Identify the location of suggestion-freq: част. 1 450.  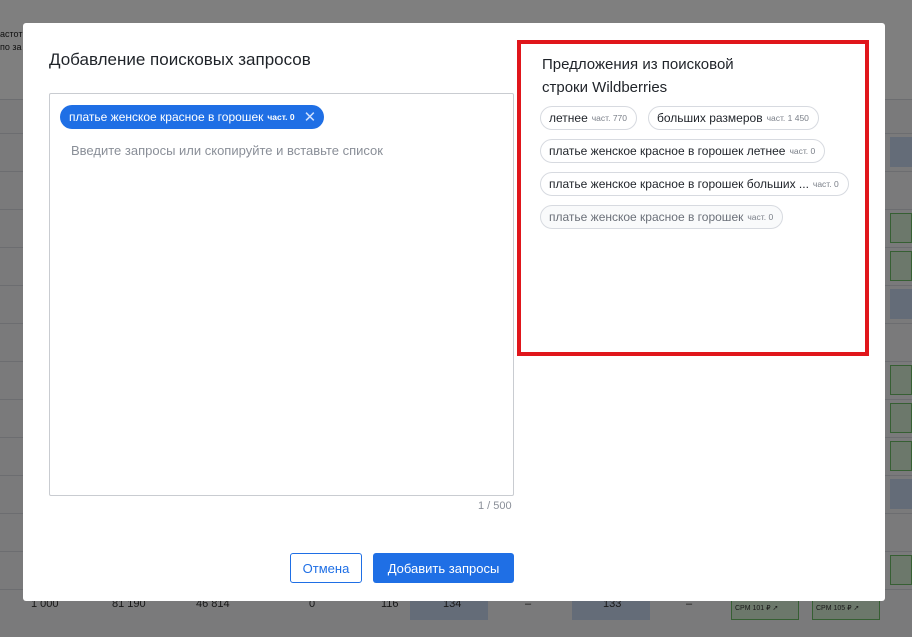
(787, 118).